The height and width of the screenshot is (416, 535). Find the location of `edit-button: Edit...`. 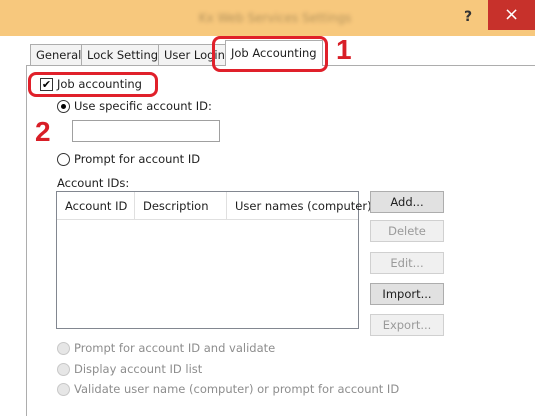

edit-button: Edit... is located at coordinates (407, 263).